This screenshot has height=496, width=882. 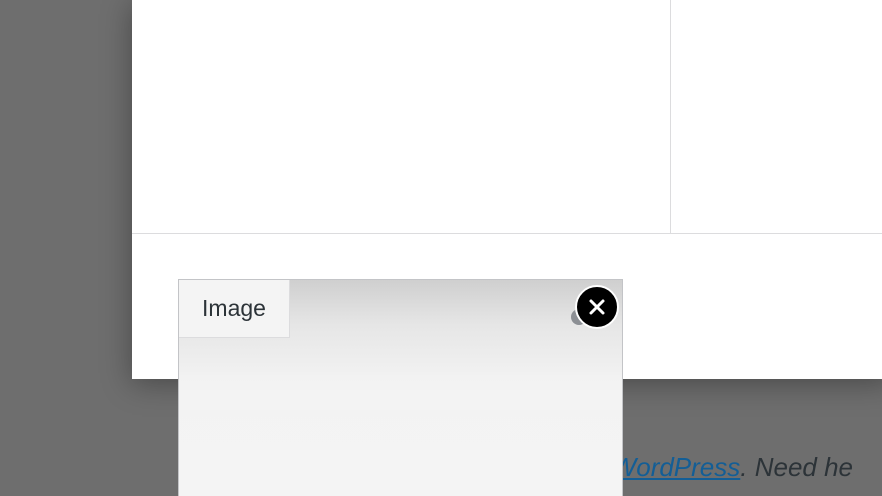 I want to click on tab-image-label: Image, so click(x=234, y=308).